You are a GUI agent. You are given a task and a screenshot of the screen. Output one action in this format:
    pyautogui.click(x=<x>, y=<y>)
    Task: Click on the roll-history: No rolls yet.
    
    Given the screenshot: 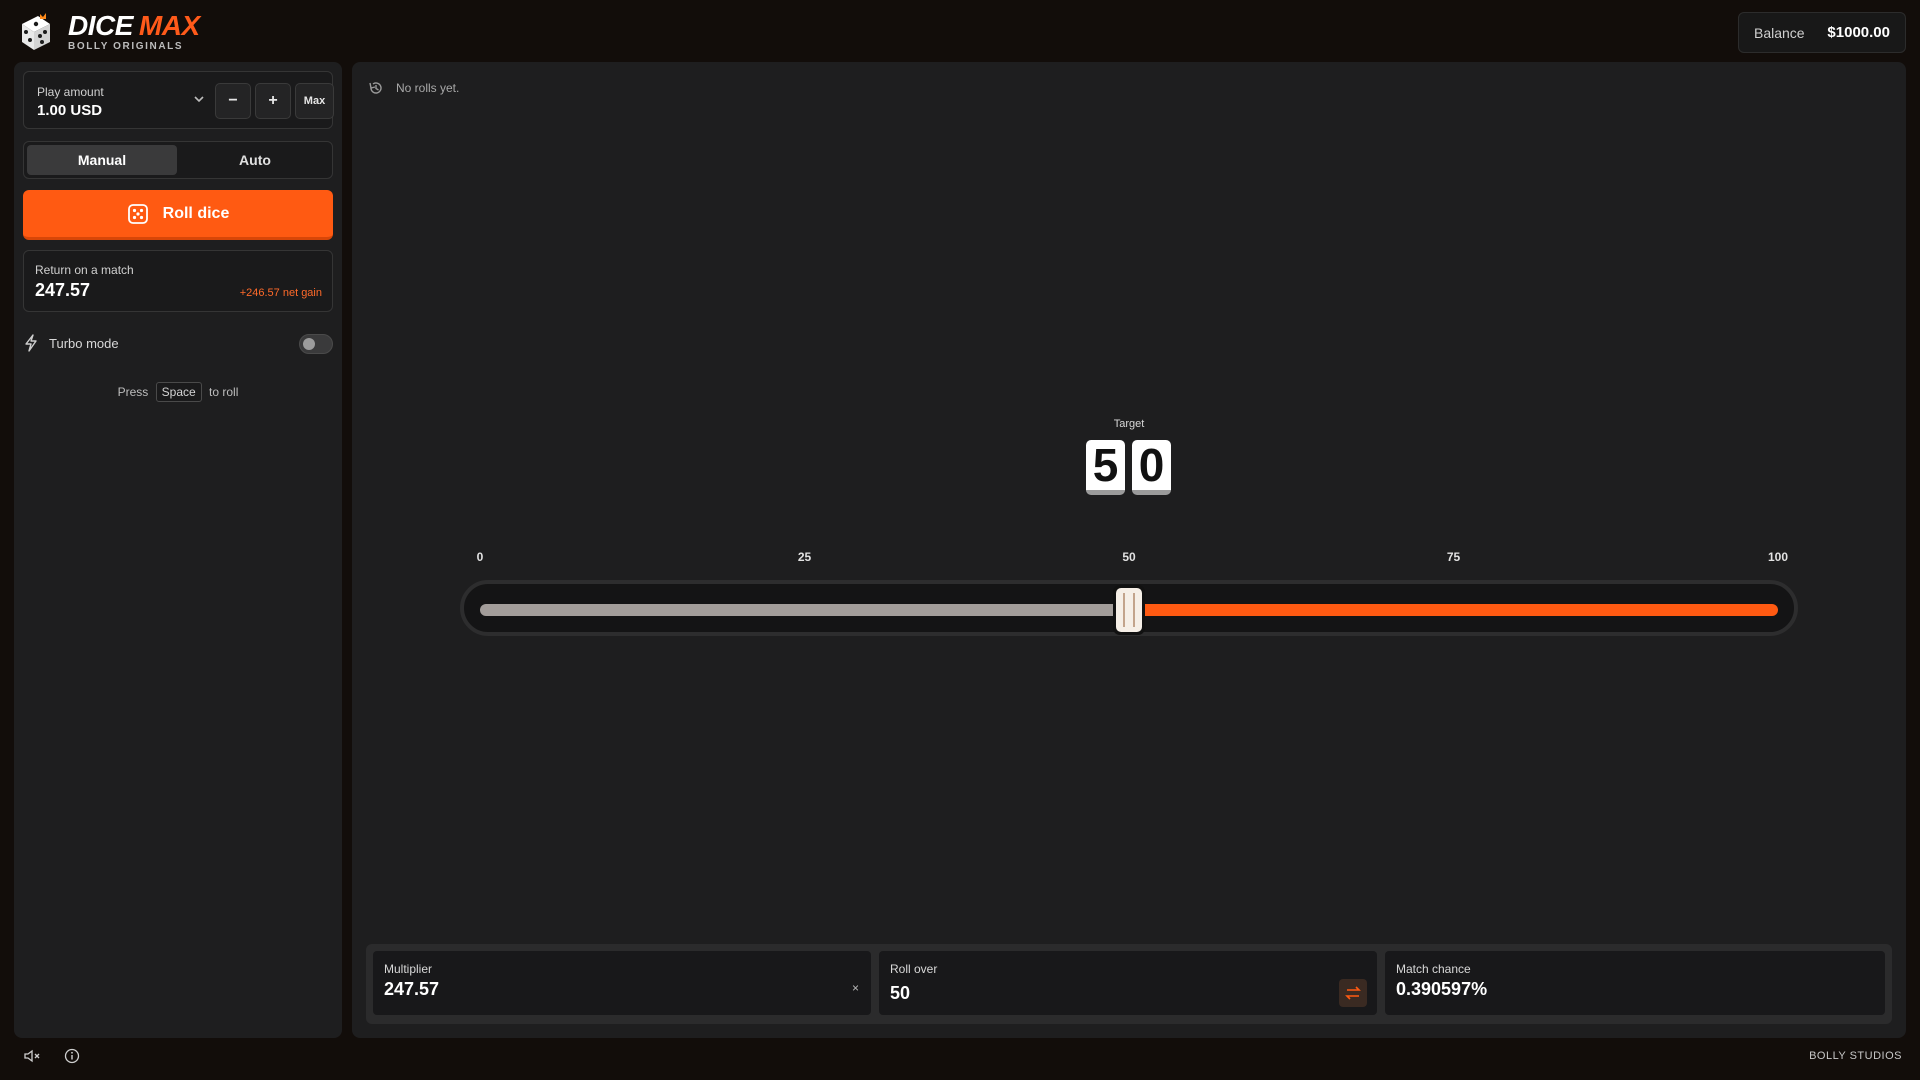 What is the action you would take?
    pyautogui.click(x=413, y=88)
    